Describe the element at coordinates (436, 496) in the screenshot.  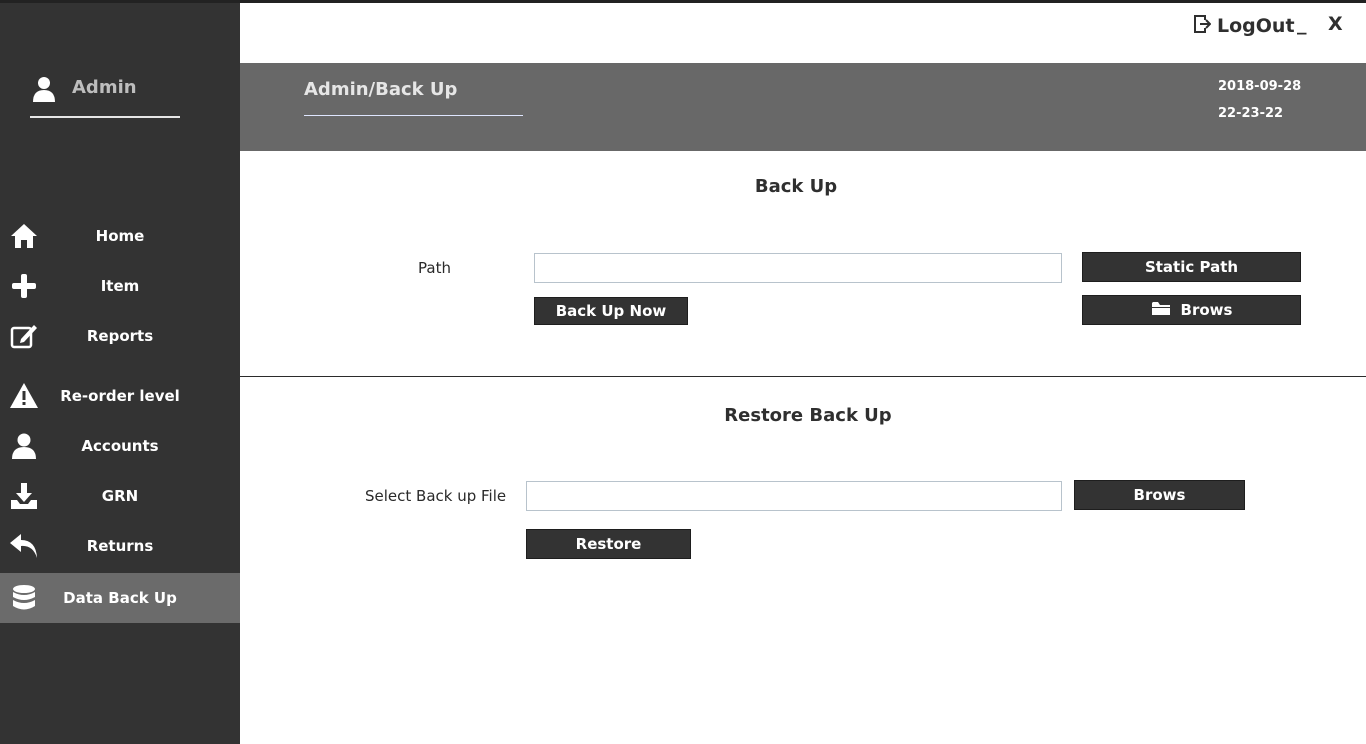
I see `select-backup-file-label: Select Back up File` at that location.